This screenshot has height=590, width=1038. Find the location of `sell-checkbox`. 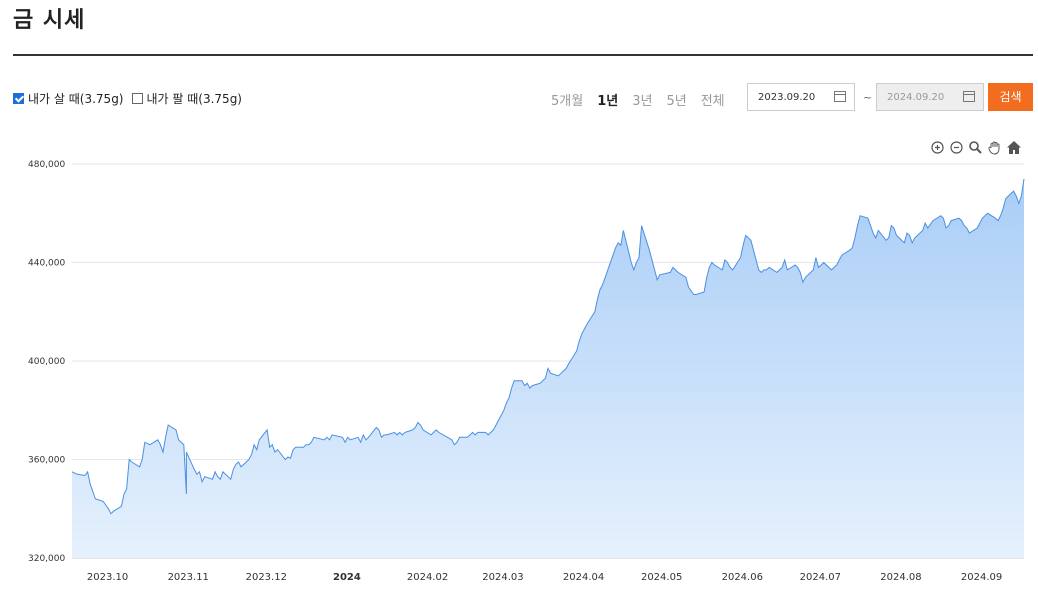

sell-checkbox is located at coordinates (137, 98).